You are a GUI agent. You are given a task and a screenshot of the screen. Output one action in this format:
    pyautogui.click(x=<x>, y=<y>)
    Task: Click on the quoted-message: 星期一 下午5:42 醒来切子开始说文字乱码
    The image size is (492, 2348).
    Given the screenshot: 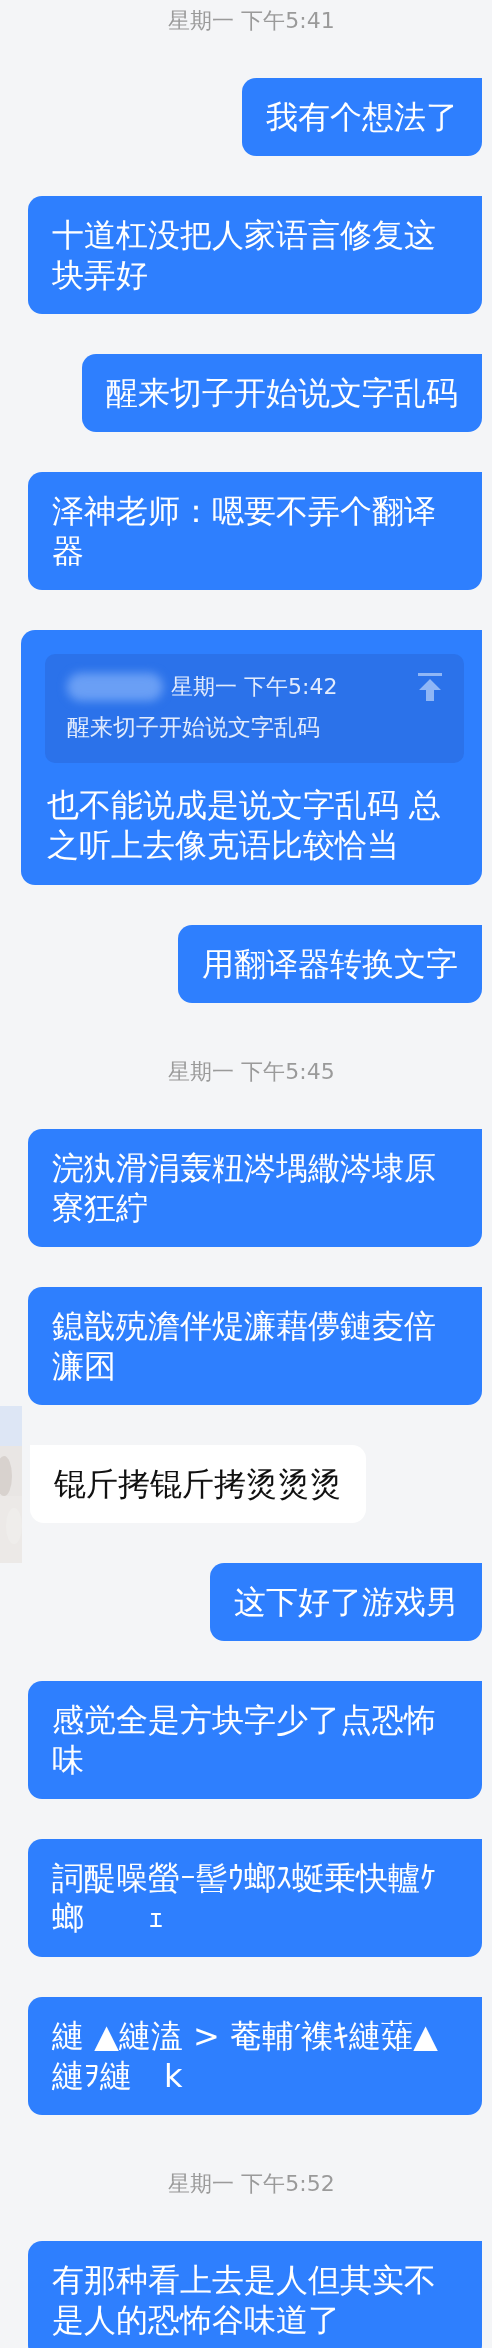 What is the action you would take?
    pyautogui.click(x=254, y=708)
    